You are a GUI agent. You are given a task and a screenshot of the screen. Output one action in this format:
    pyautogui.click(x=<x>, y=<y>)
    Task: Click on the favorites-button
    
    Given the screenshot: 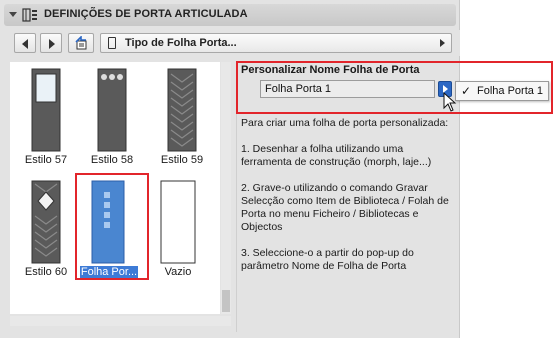 What is the action you would take?
    pyautogui.click(x=81, y=43)
    